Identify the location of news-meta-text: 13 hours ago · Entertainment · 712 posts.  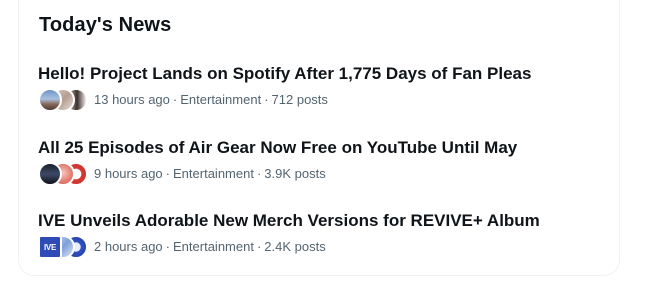
(211, 99).